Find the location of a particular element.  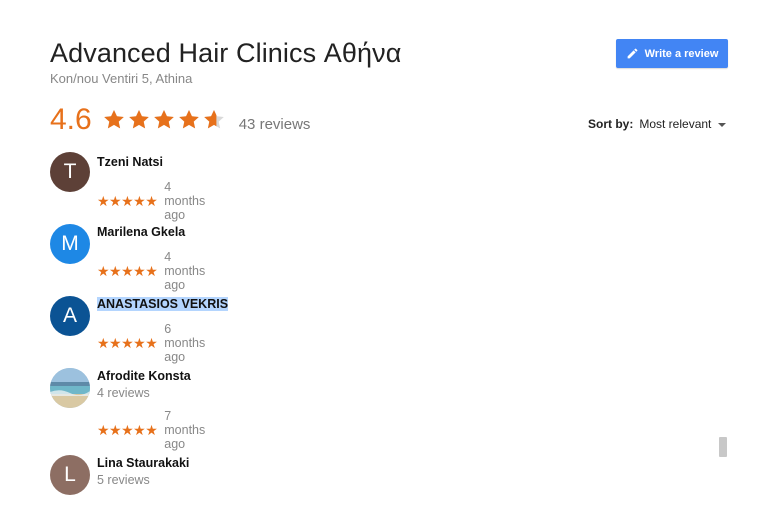

sort-label: Sort by: is located at coordinates (611, 124).